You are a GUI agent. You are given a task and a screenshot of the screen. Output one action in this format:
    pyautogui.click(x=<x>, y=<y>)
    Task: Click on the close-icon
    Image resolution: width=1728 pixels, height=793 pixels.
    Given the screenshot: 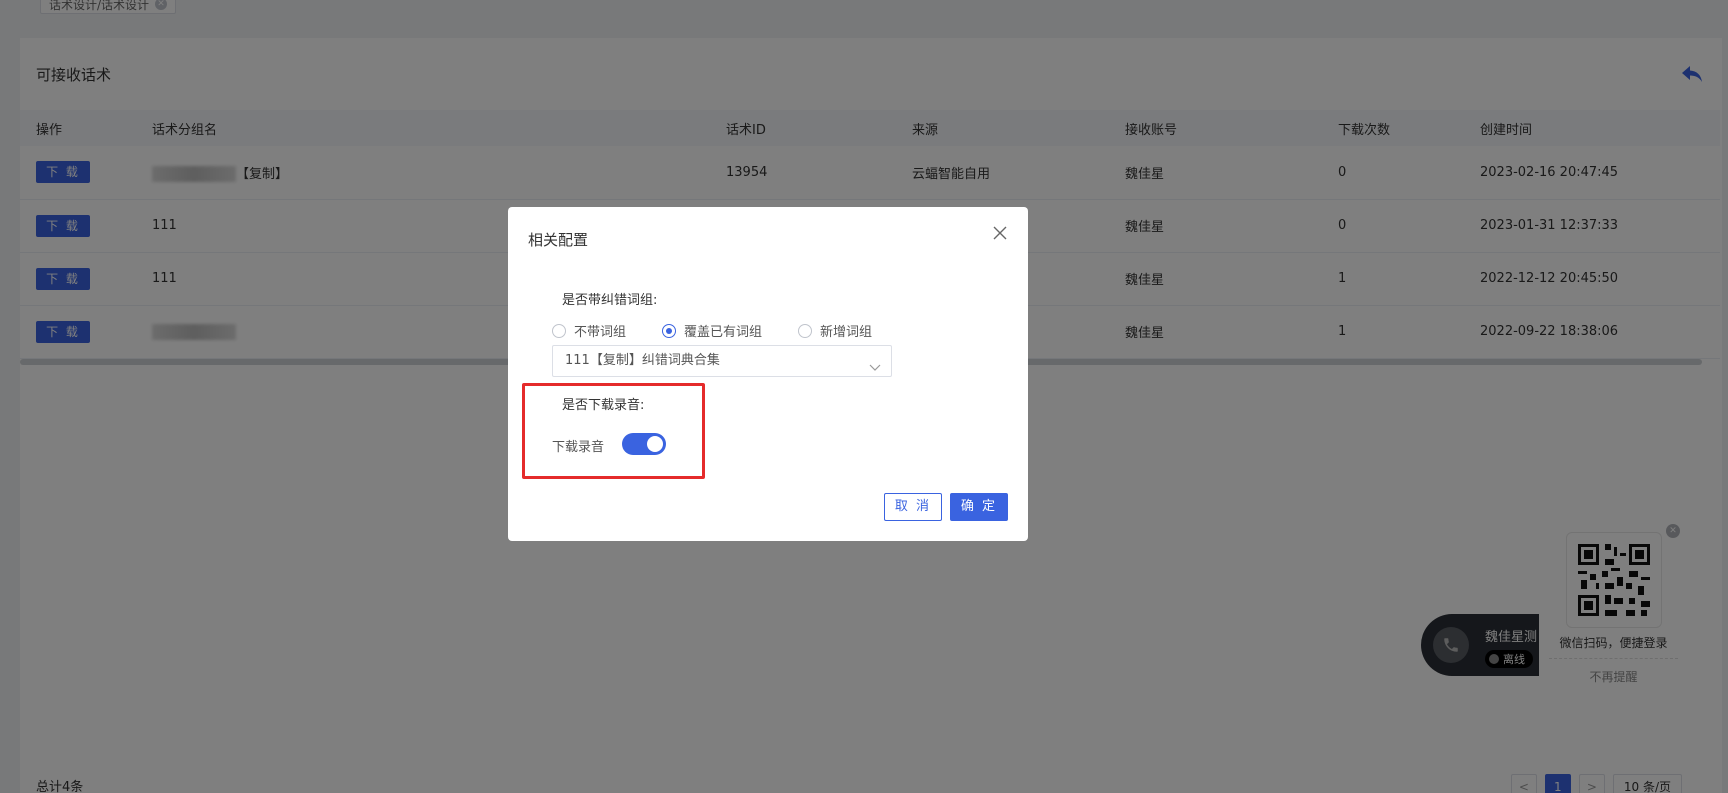 What is the action you would take?
    pyautogui.click(x=1000, y=233)
    